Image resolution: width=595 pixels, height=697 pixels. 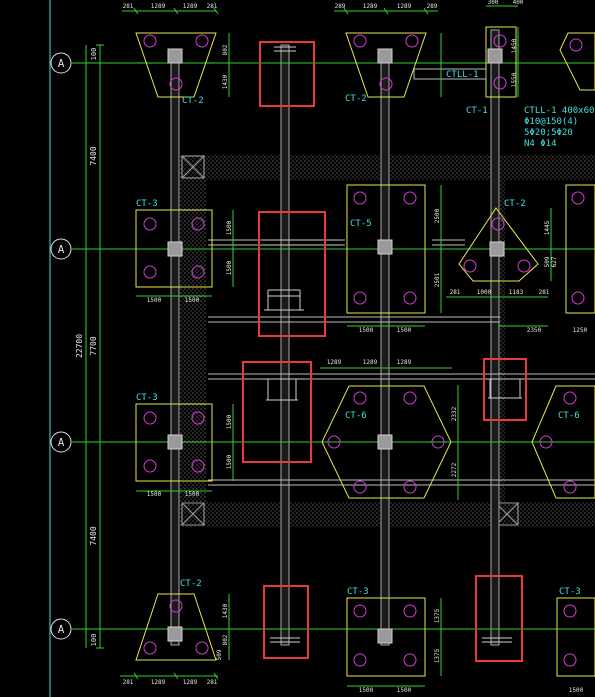 I want to click on tie-beam-col2, so click(x=285, y=345).